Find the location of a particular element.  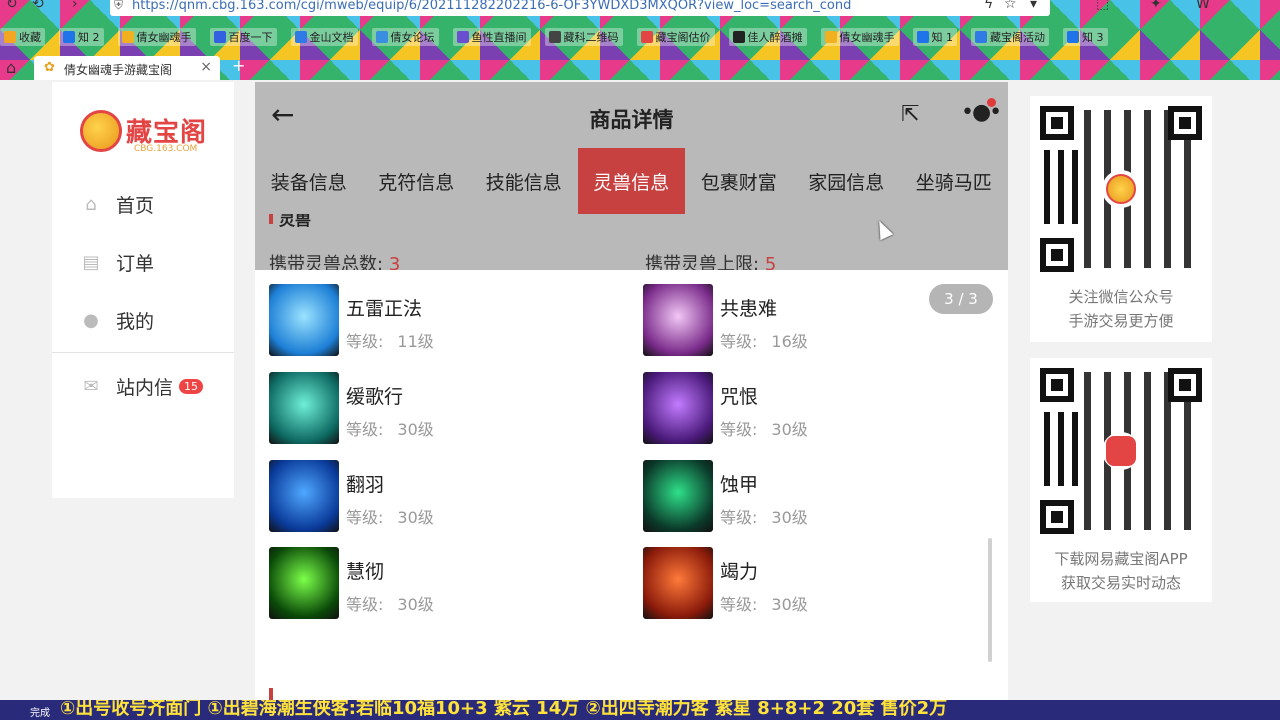

qr-caption-line1: 下载网易藏宝阁APP is located at coordinates (1121, 559).